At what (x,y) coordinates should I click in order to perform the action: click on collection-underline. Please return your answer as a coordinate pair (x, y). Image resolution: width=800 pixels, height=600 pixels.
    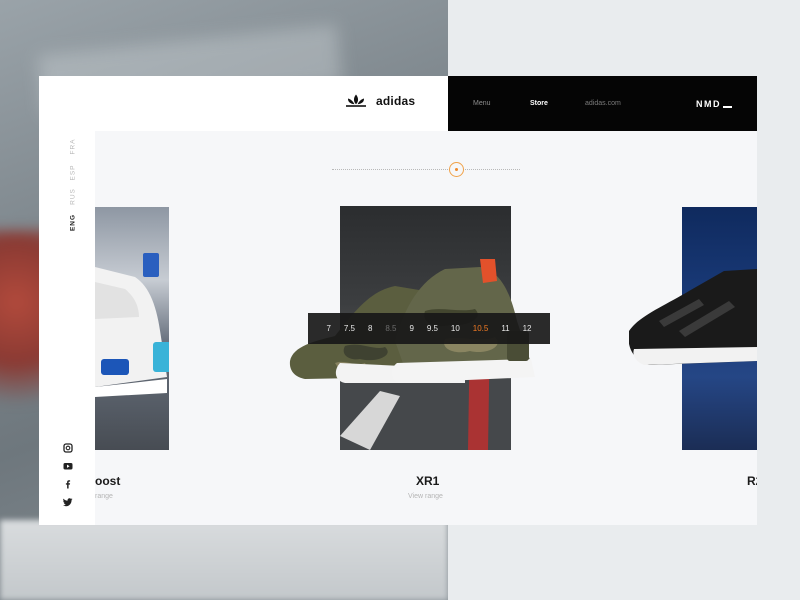
    Looking at the image, I should click on (727, 107).